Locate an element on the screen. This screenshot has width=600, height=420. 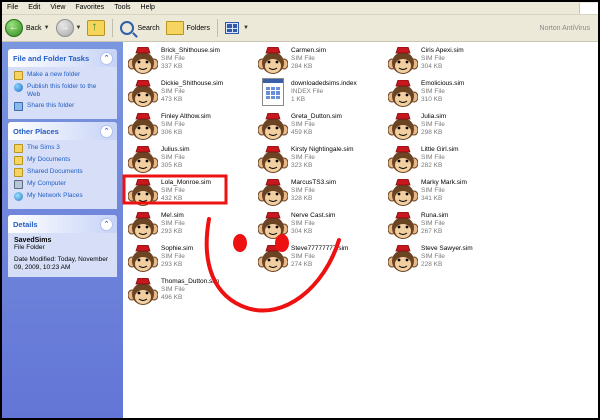
file-item: Steve77777777.sim SIM File 274 KB is located at coordinates (322, 259).